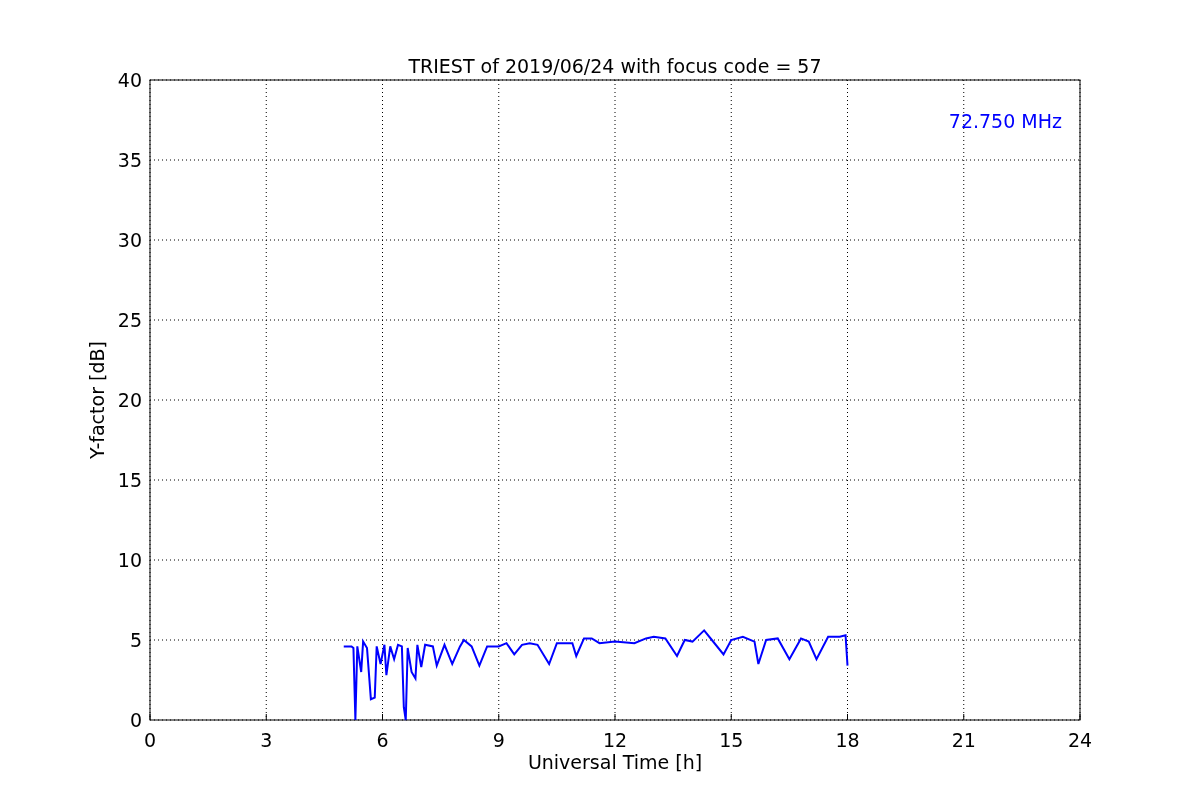  Describe the element at coordinates (129, 320) in the screenshot. I see `y-tick-label: 25` at that location.